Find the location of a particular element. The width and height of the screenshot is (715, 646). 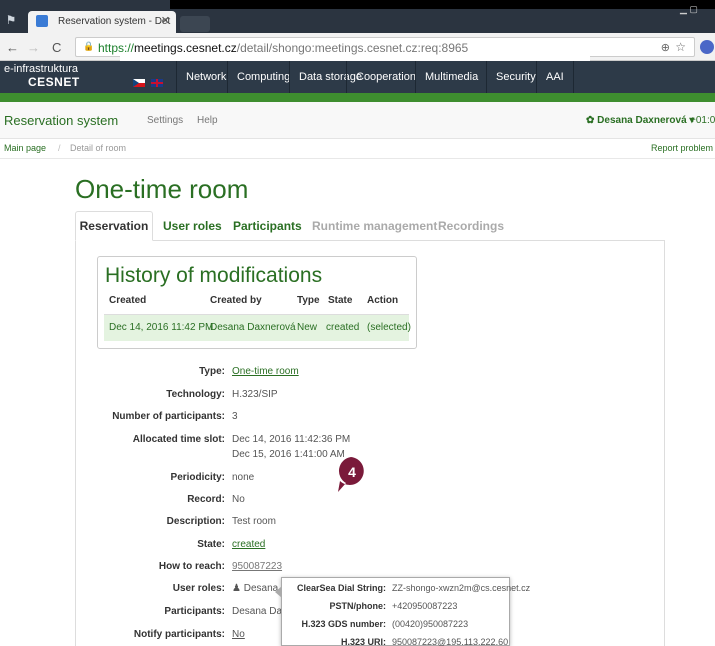

history-created-by: Desana Daxnerová is located at coordinates (253, 327).